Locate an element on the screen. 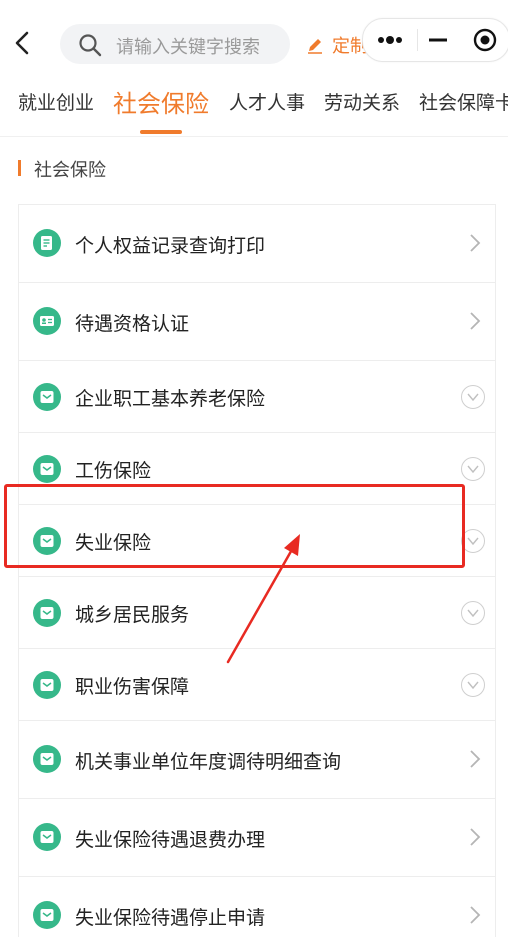 This screenshot has width=508, height=937. list-item-label: 失业保险 is located at coordinates (113, 543).